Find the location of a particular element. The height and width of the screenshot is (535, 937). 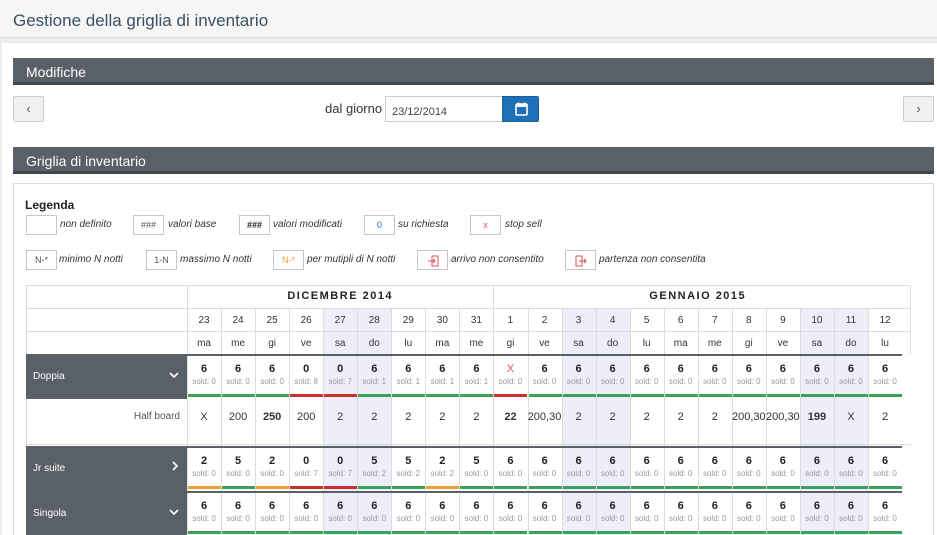

room-label-doppia: Doppia is located at coordinates (106, 376).